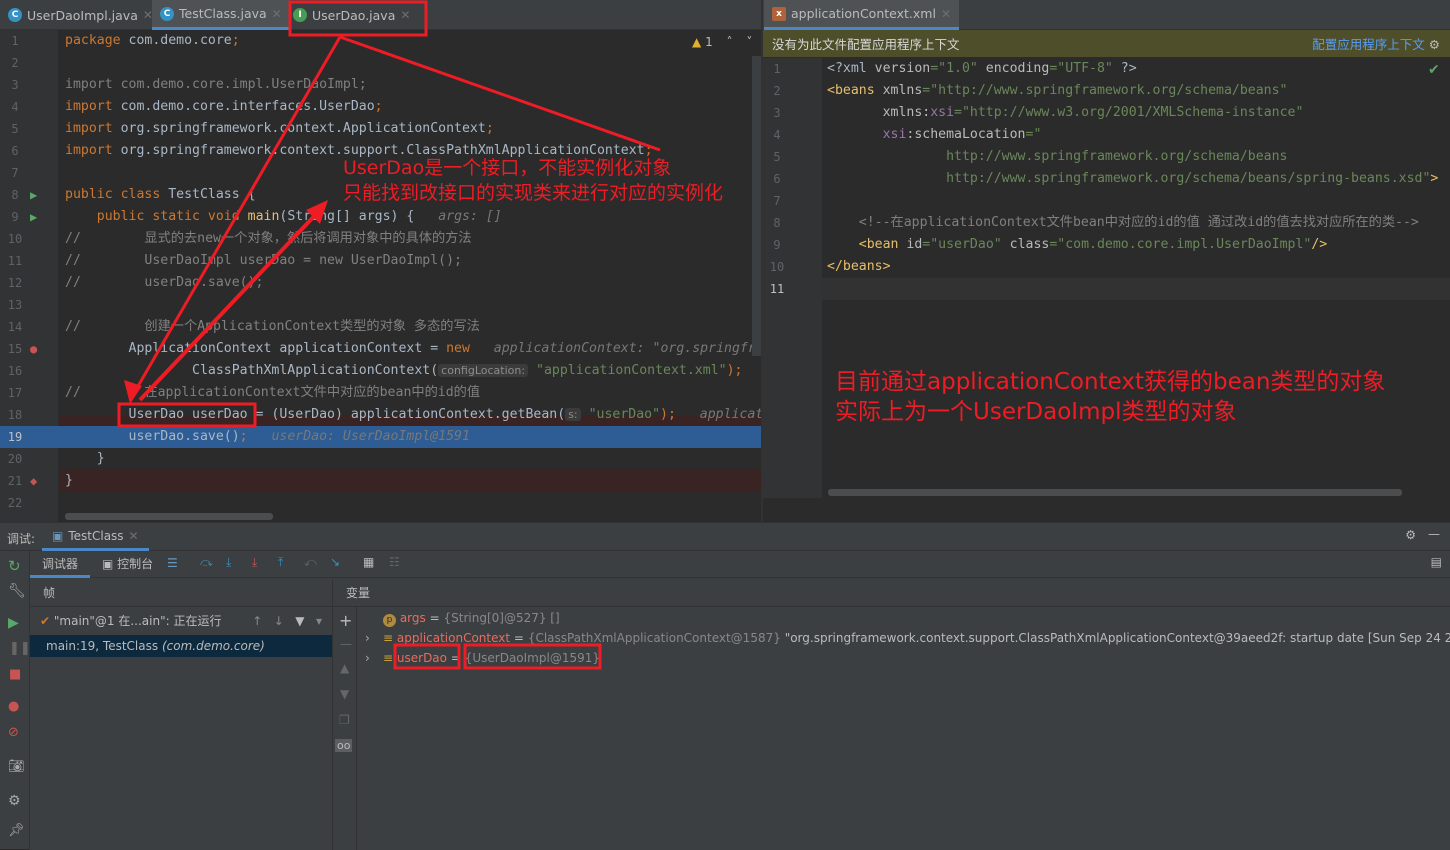  Describe the element at coordinates (1110, 382) in the screenshot. I see `note-line: 目前通过applicationContext获得的bean类型的对象` at that location.